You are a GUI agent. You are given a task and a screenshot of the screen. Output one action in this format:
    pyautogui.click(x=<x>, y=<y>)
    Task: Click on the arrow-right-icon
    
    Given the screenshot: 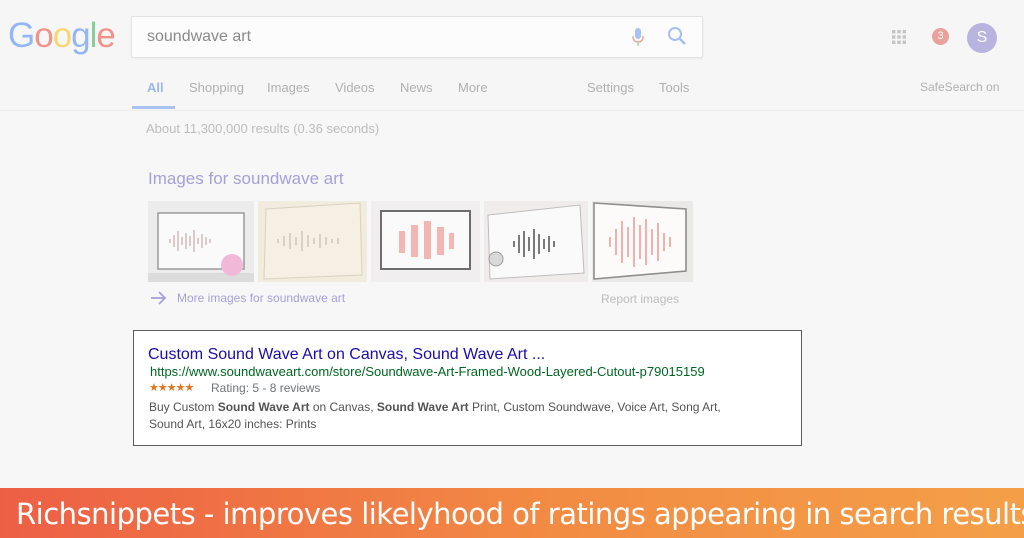 What is the action you would take?
    pyautogui.click(x=159, y=298)
    